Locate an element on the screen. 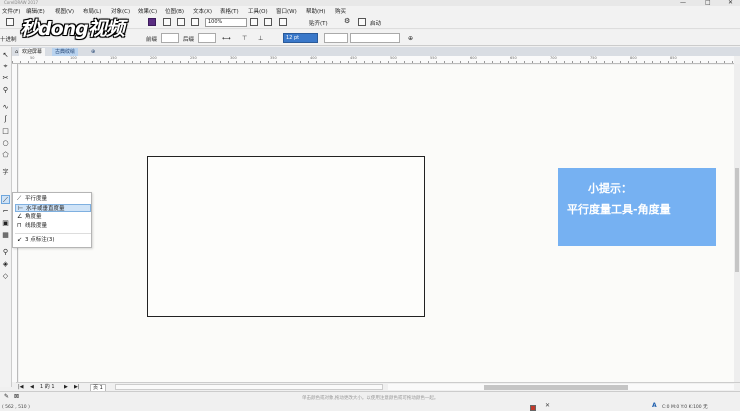  menu-object: 对象(C) is located at coordinates (120, 11).